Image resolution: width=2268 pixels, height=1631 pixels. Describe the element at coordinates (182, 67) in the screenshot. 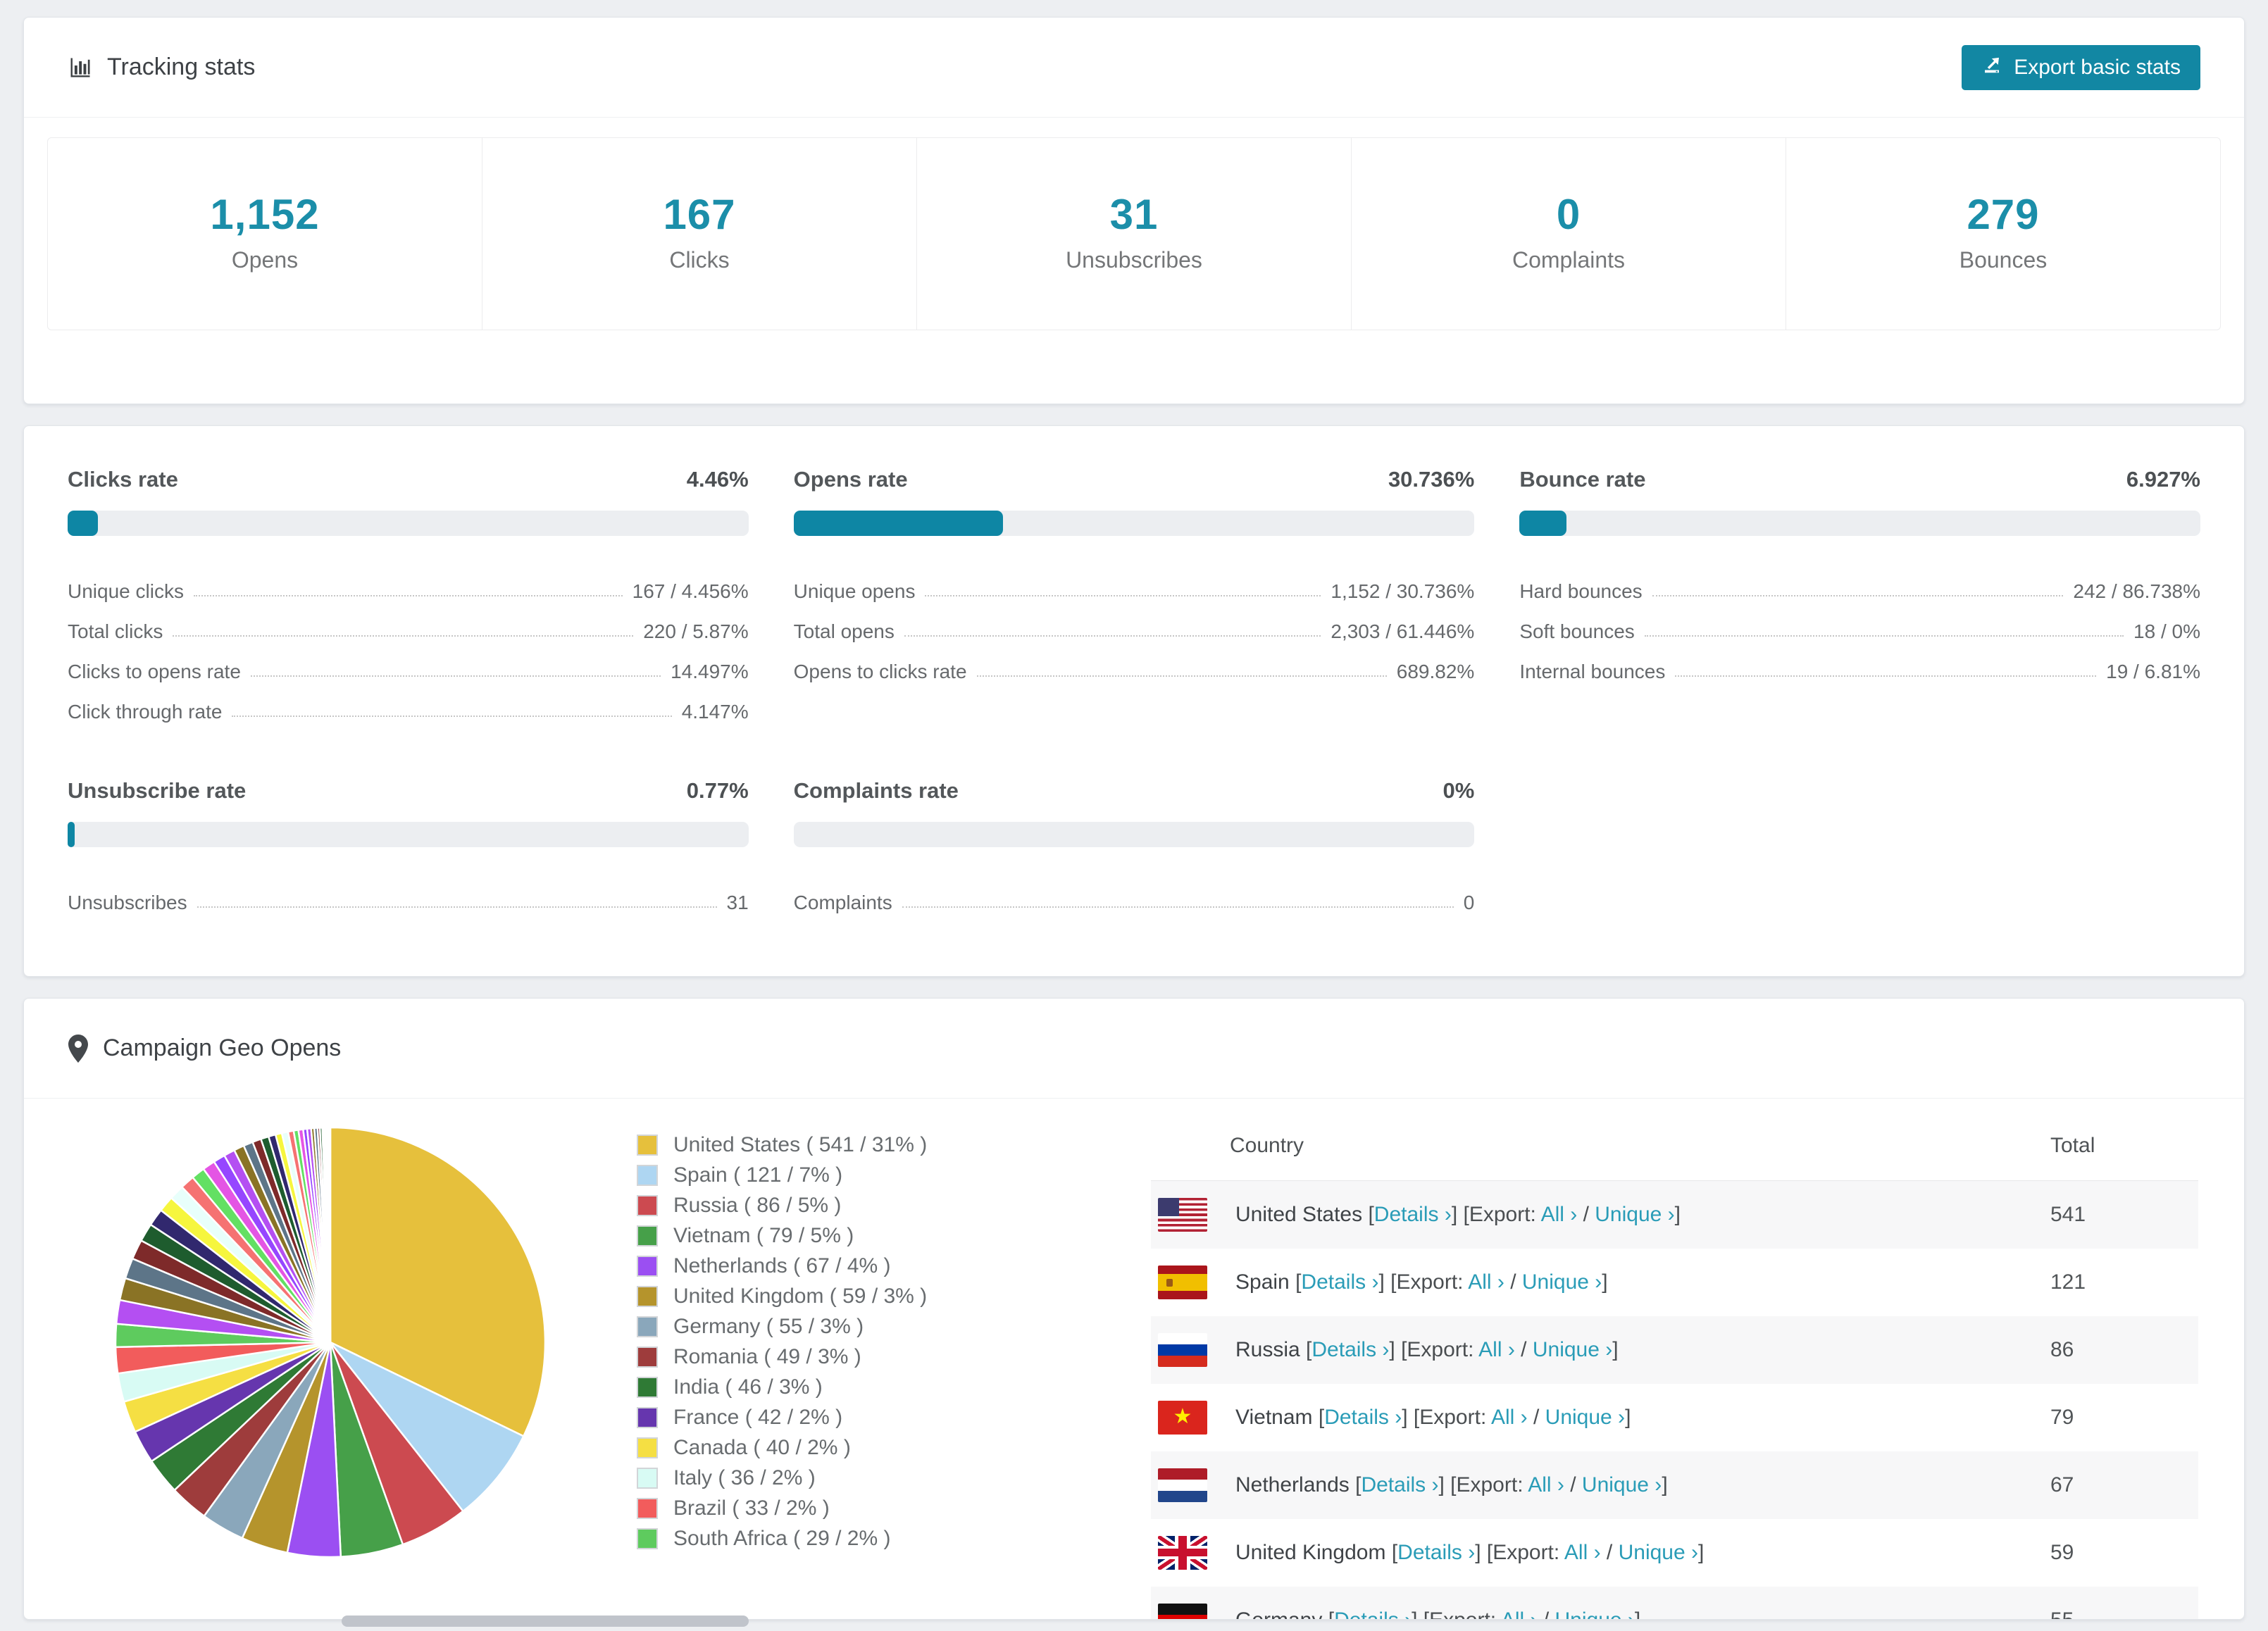

I see `page-title: Tracking stats` at that location.